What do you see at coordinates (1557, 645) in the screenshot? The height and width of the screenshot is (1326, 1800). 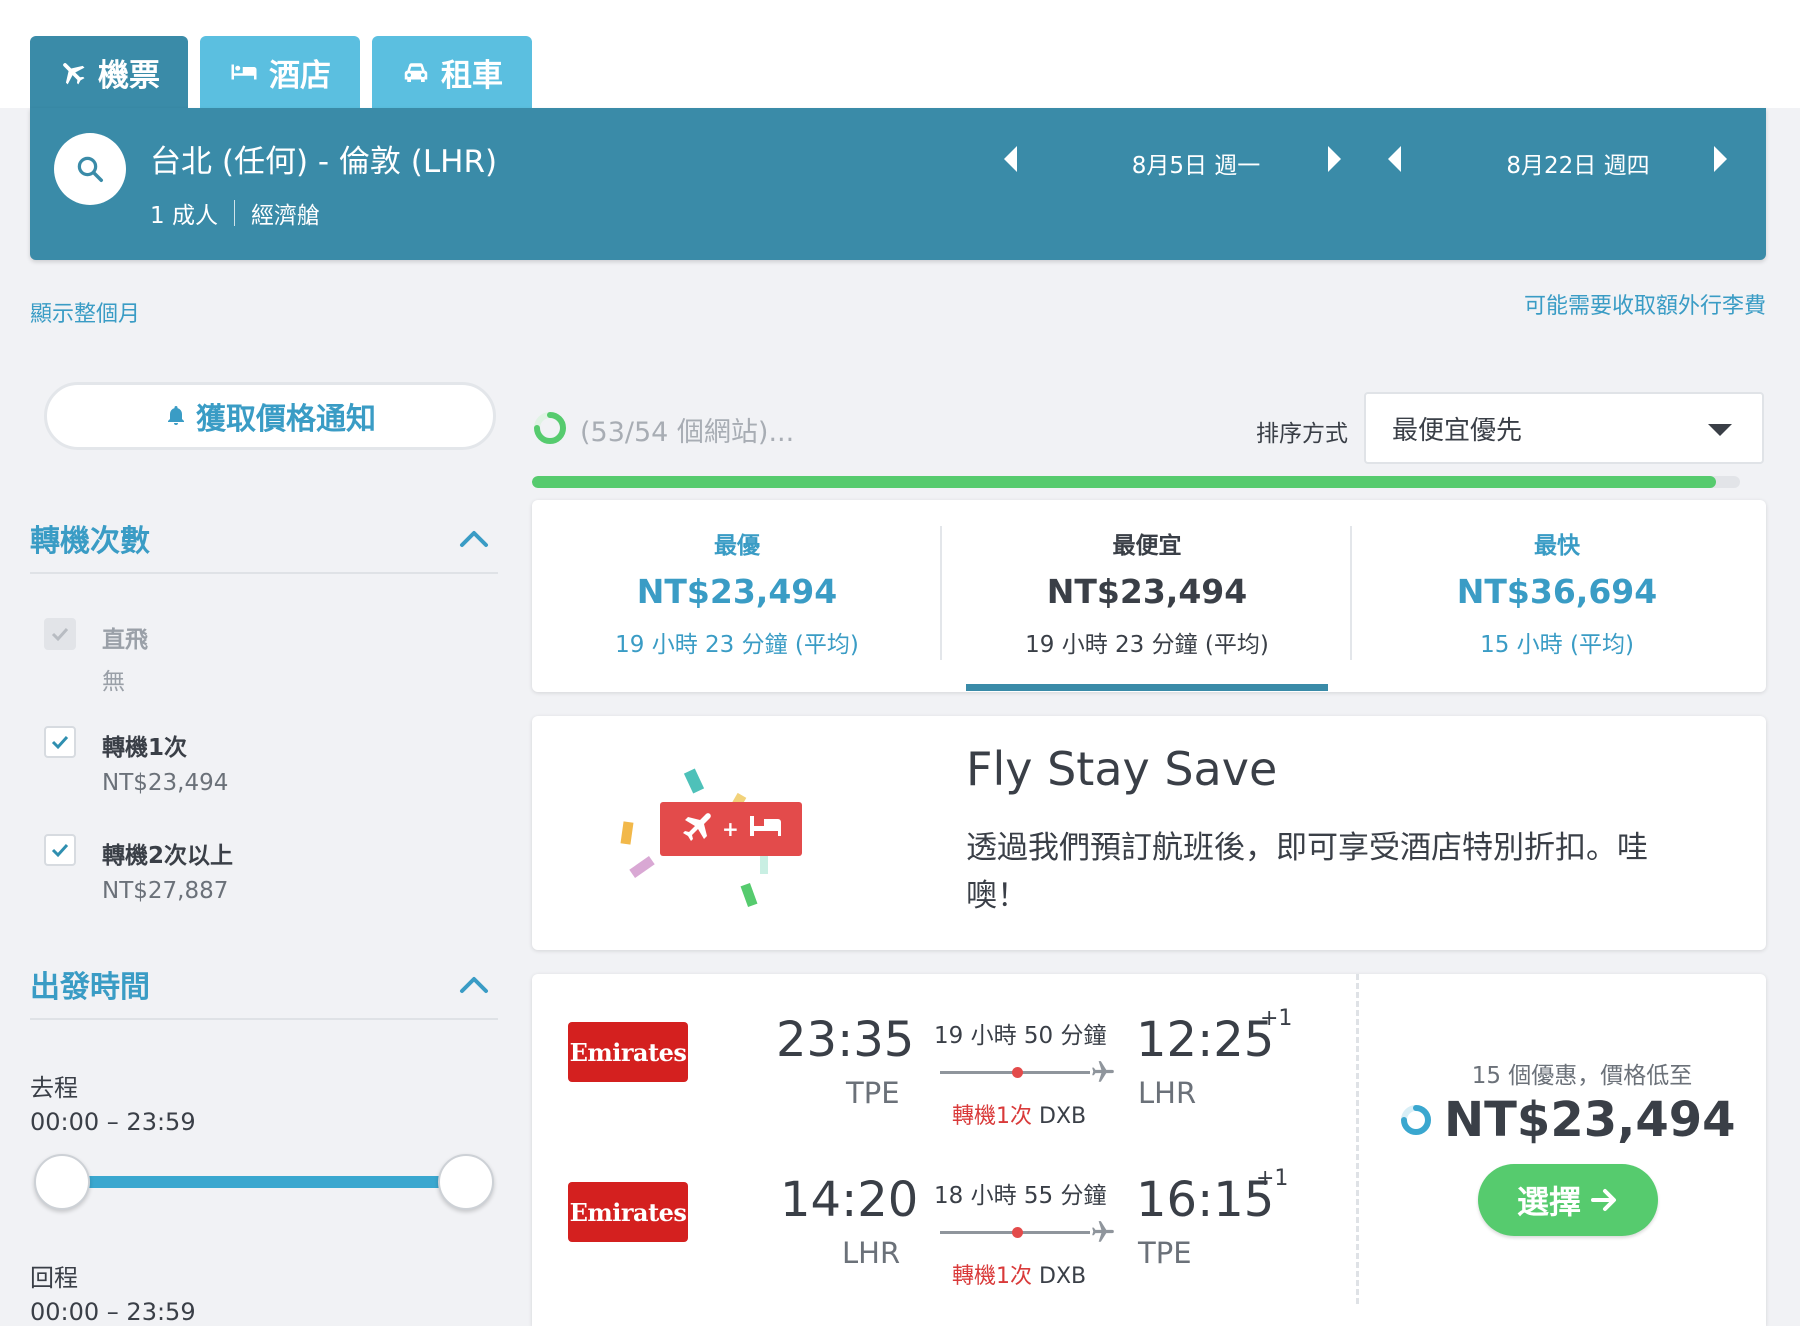 I see `summary-duration: 15 小時 (平均)` at bounding box center [1557, 645].